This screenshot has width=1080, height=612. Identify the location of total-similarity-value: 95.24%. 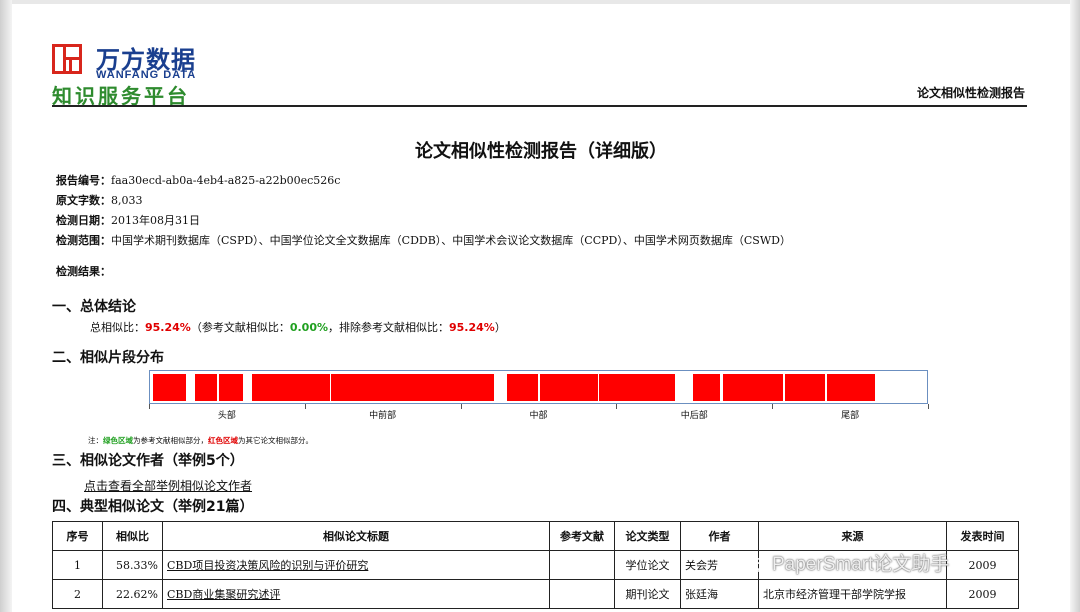
(168, 327).